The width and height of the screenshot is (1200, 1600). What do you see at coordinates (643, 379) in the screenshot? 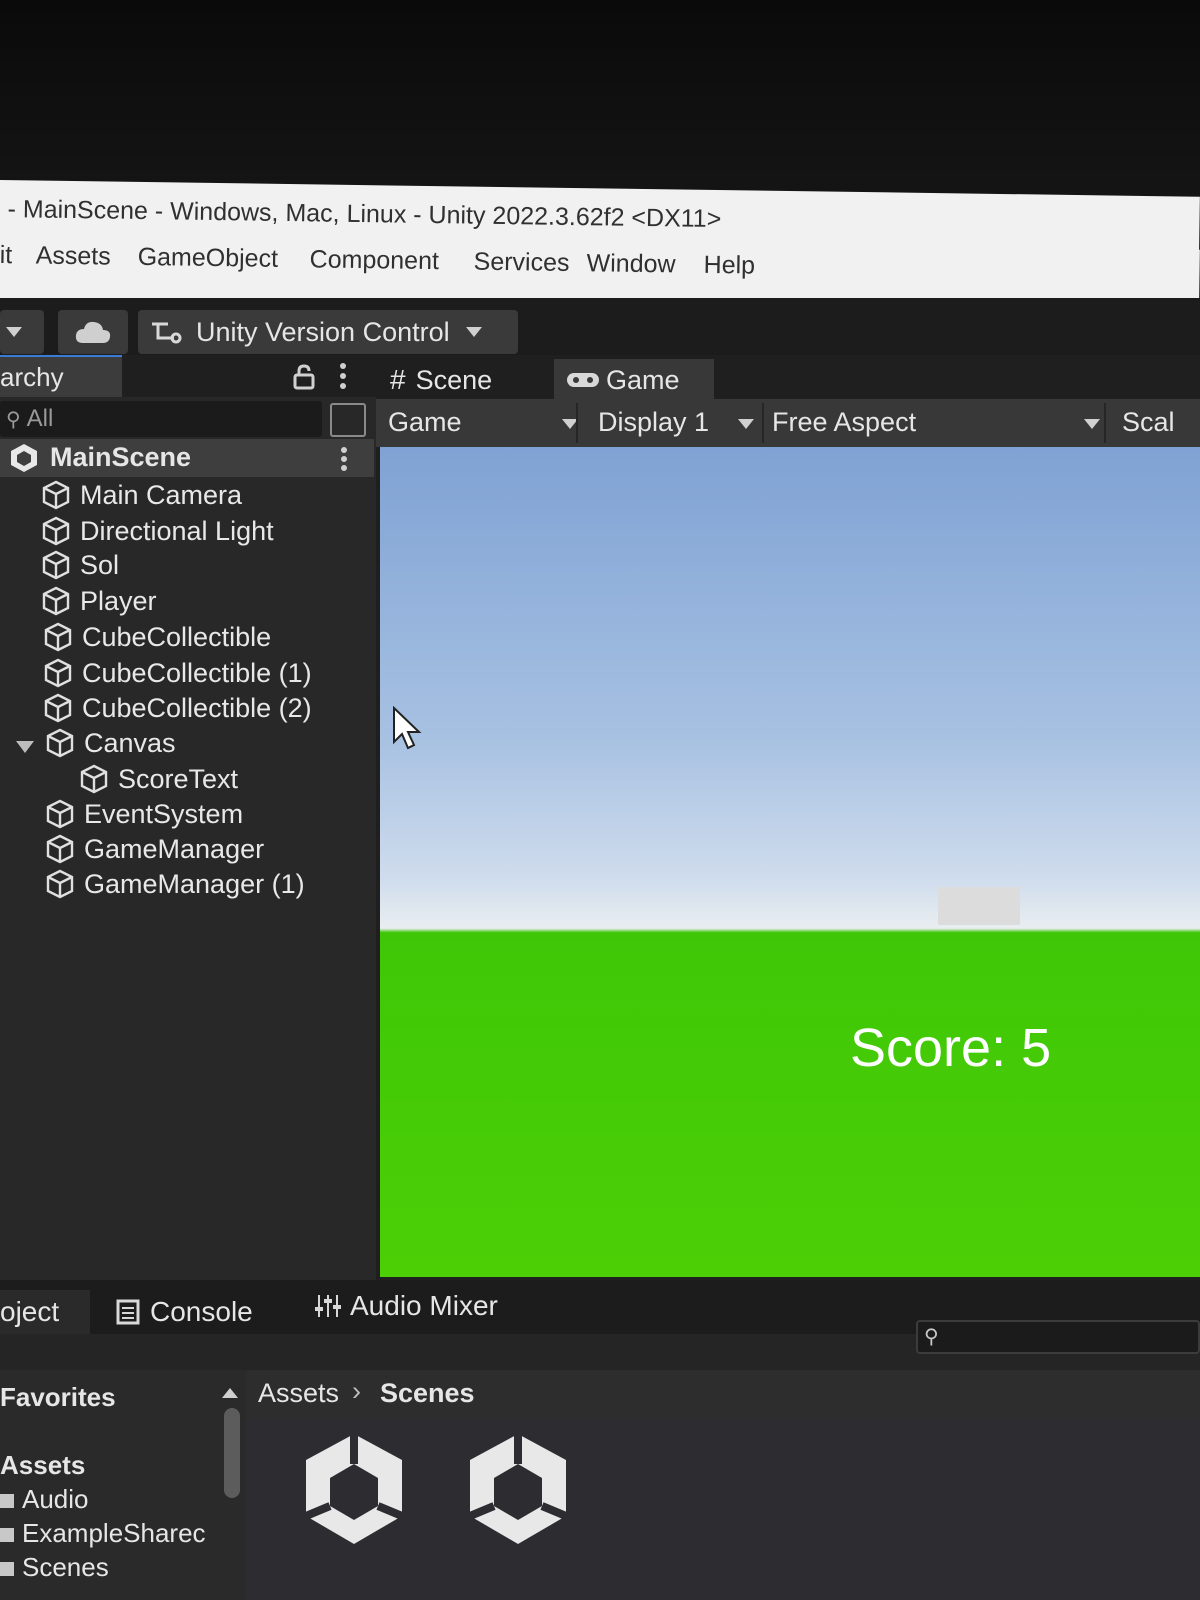
I see `tab-game-label: Game` at bounding box center [643, 379].